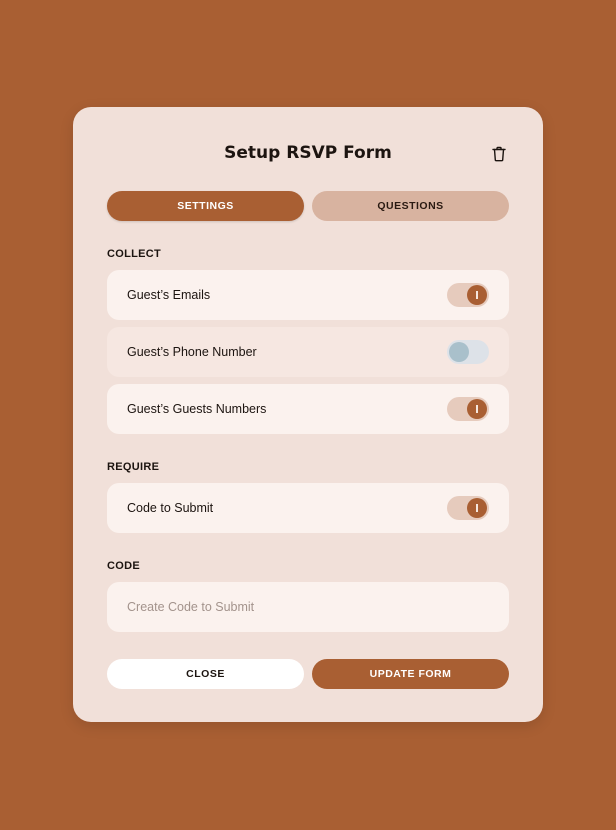  I want to click on require-code-row: Code to Submit, so click(308, 508).